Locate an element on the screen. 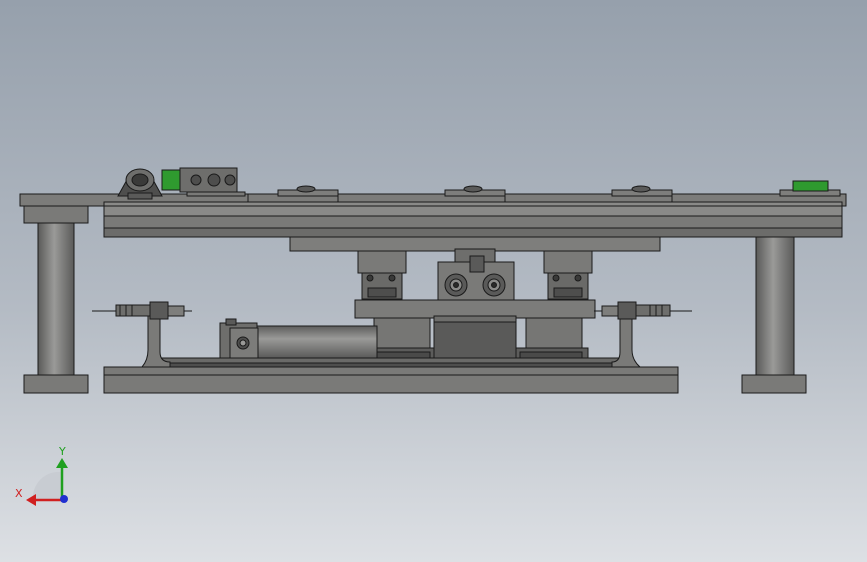  center-motor-housing is located at coordinates (475, 338).